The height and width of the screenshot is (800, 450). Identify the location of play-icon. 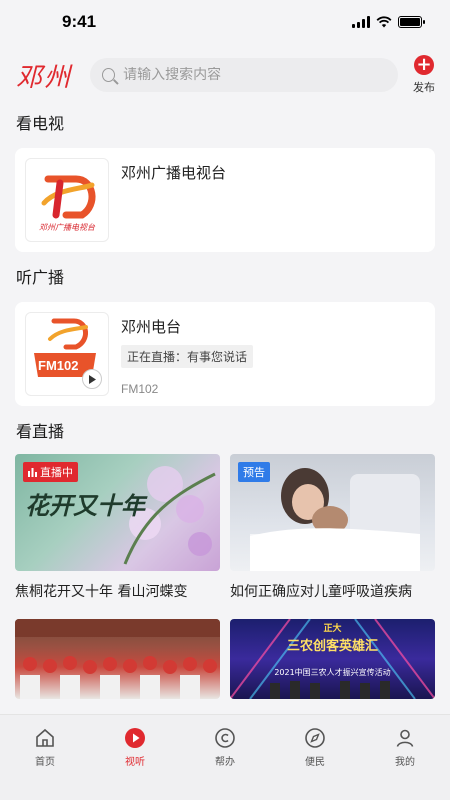
(135, 738).